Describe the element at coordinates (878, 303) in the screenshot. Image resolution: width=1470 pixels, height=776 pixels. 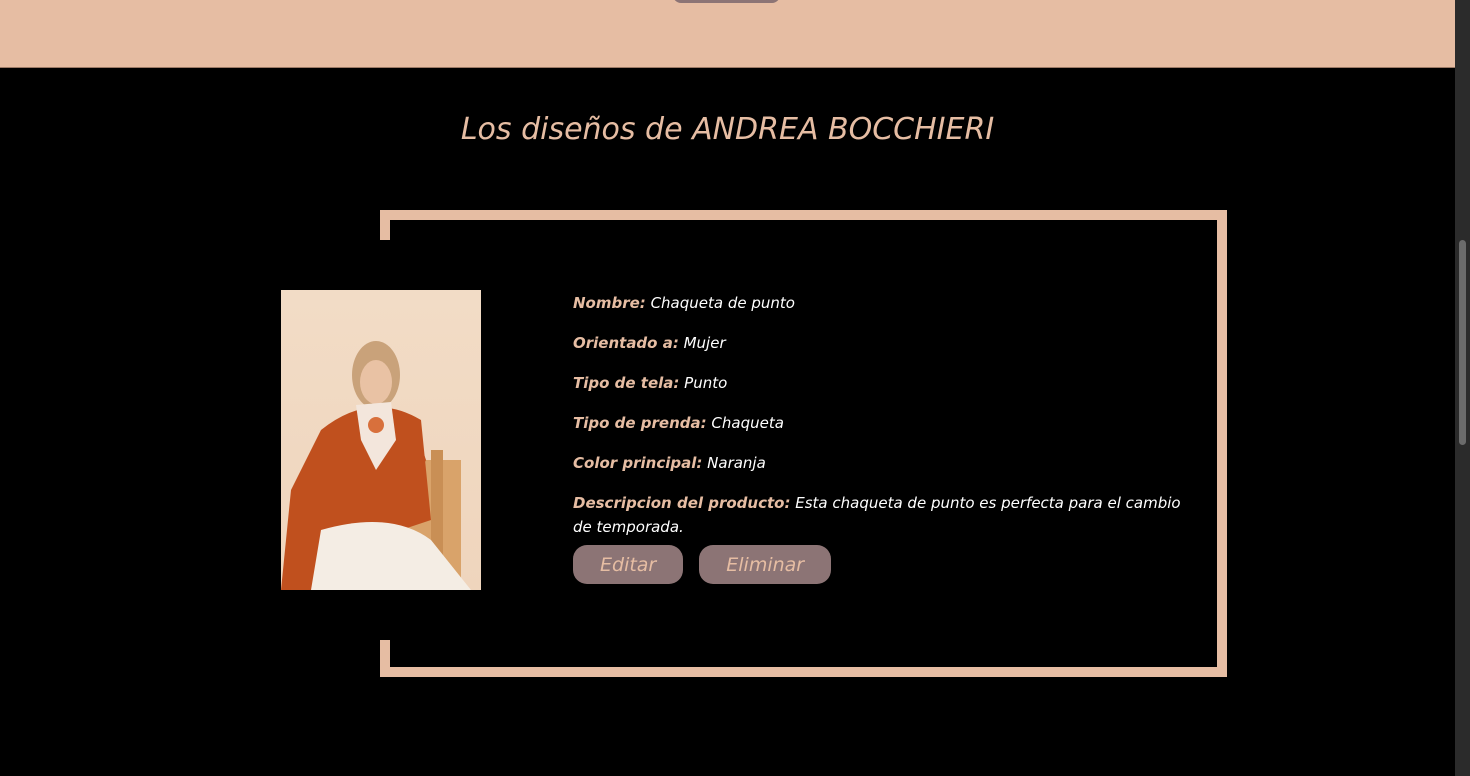
I see `field-nombre: Nombre: Chaqueta de punto` at that location.